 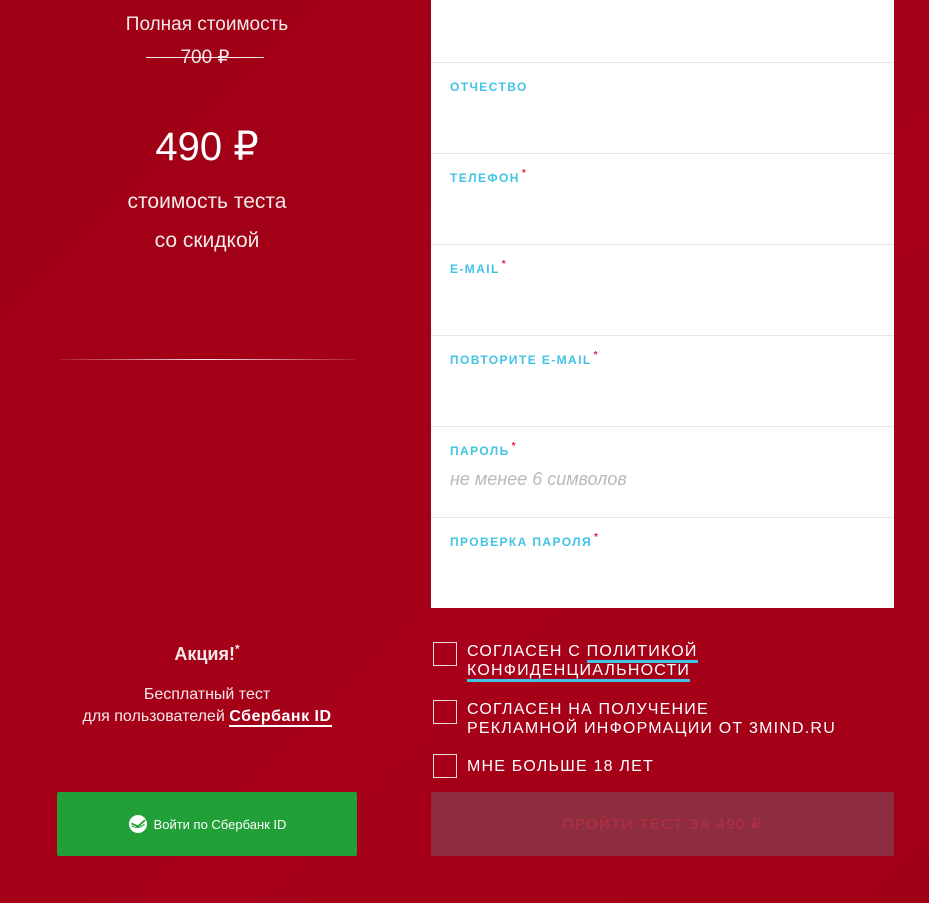 What do you see at coordinates (207, 24) in the screenshot?
I see `full-price-label: Полная стоимость` at bounding box center [207, 24].